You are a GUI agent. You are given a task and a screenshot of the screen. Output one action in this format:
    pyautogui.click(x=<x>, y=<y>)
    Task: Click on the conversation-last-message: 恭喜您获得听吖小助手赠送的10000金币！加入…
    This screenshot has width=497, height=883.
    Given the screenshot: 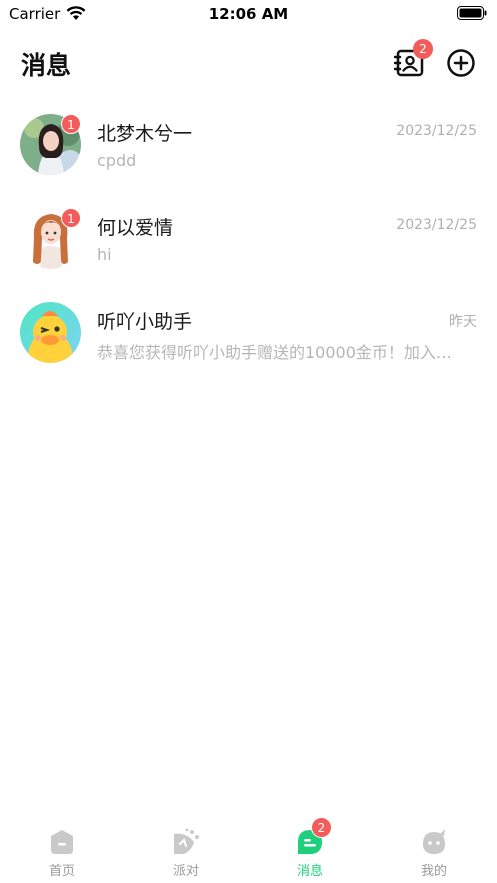 What is the action you would take?
    pyautogui.click(x=274, y=352)
    